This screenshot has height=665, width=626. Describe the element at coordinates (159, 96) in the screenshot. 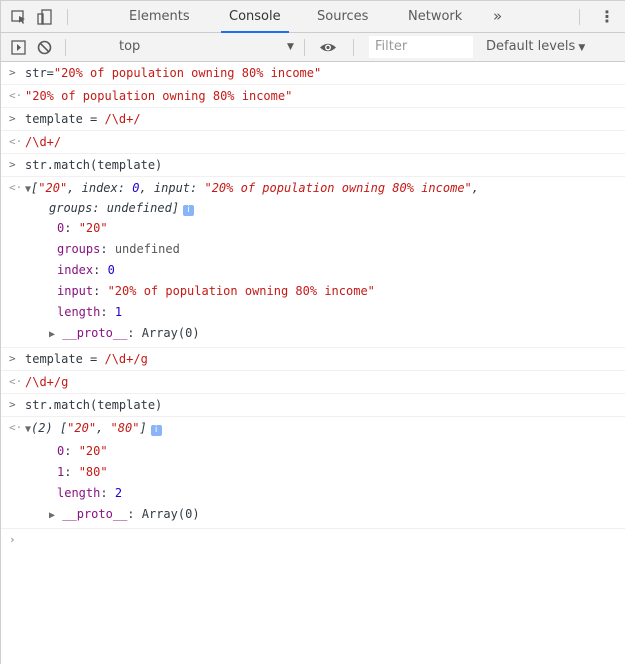

I see `result-string: "20% of population owning 80% income"` at that location.